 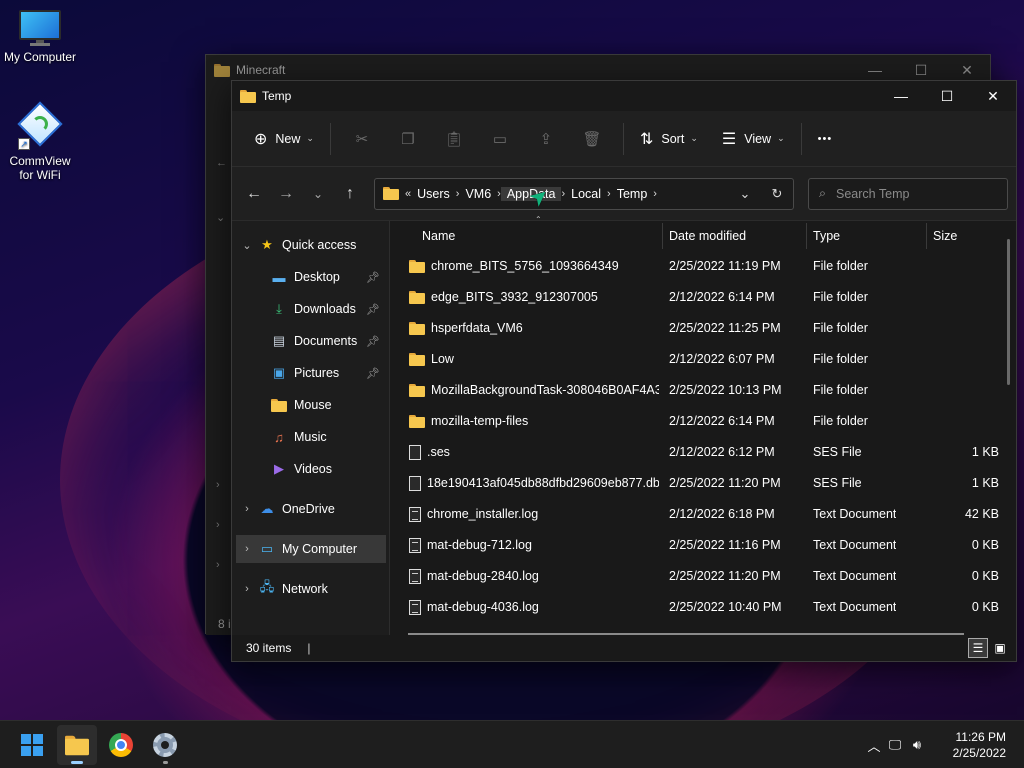 What do you see at coordinates (350, 194) in the screenshot?
I see `up-button: ↑` at bounding box center [350, 194].